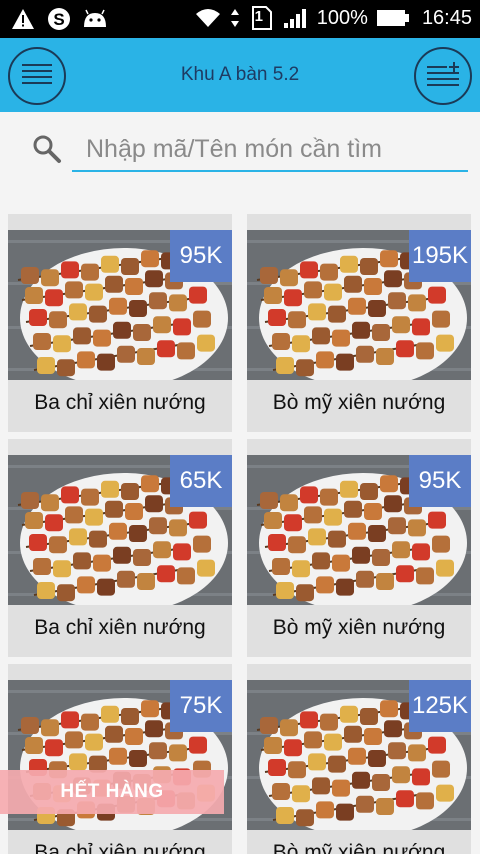 The width and height of the screenshot is (480, 854). I want to click on menu-item-card: 195K Bò mỹ xiên nướng, so click(359, 323).